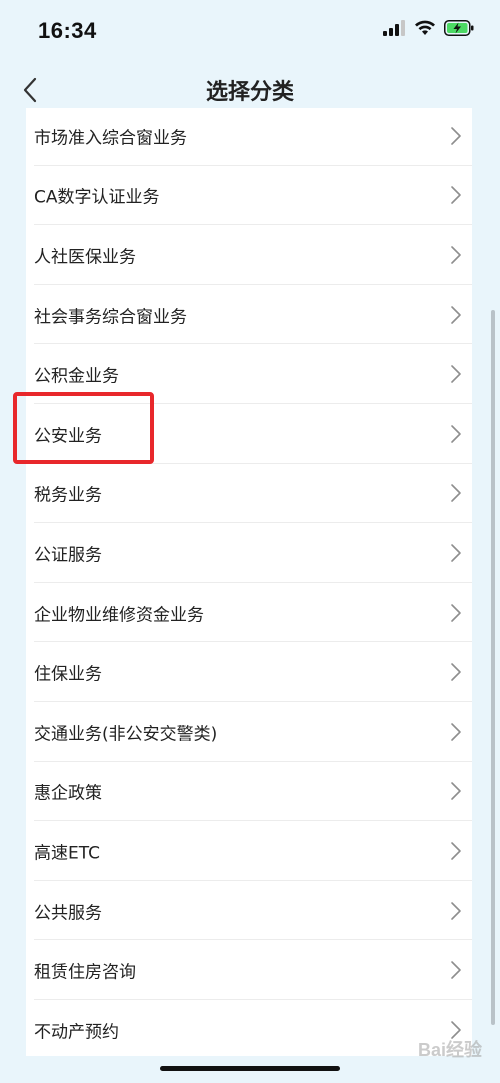 The width and height of the screenshot is (500, 1083). I want to click on list-item-label: 市场准入综合窗业务, so click(110, 138).